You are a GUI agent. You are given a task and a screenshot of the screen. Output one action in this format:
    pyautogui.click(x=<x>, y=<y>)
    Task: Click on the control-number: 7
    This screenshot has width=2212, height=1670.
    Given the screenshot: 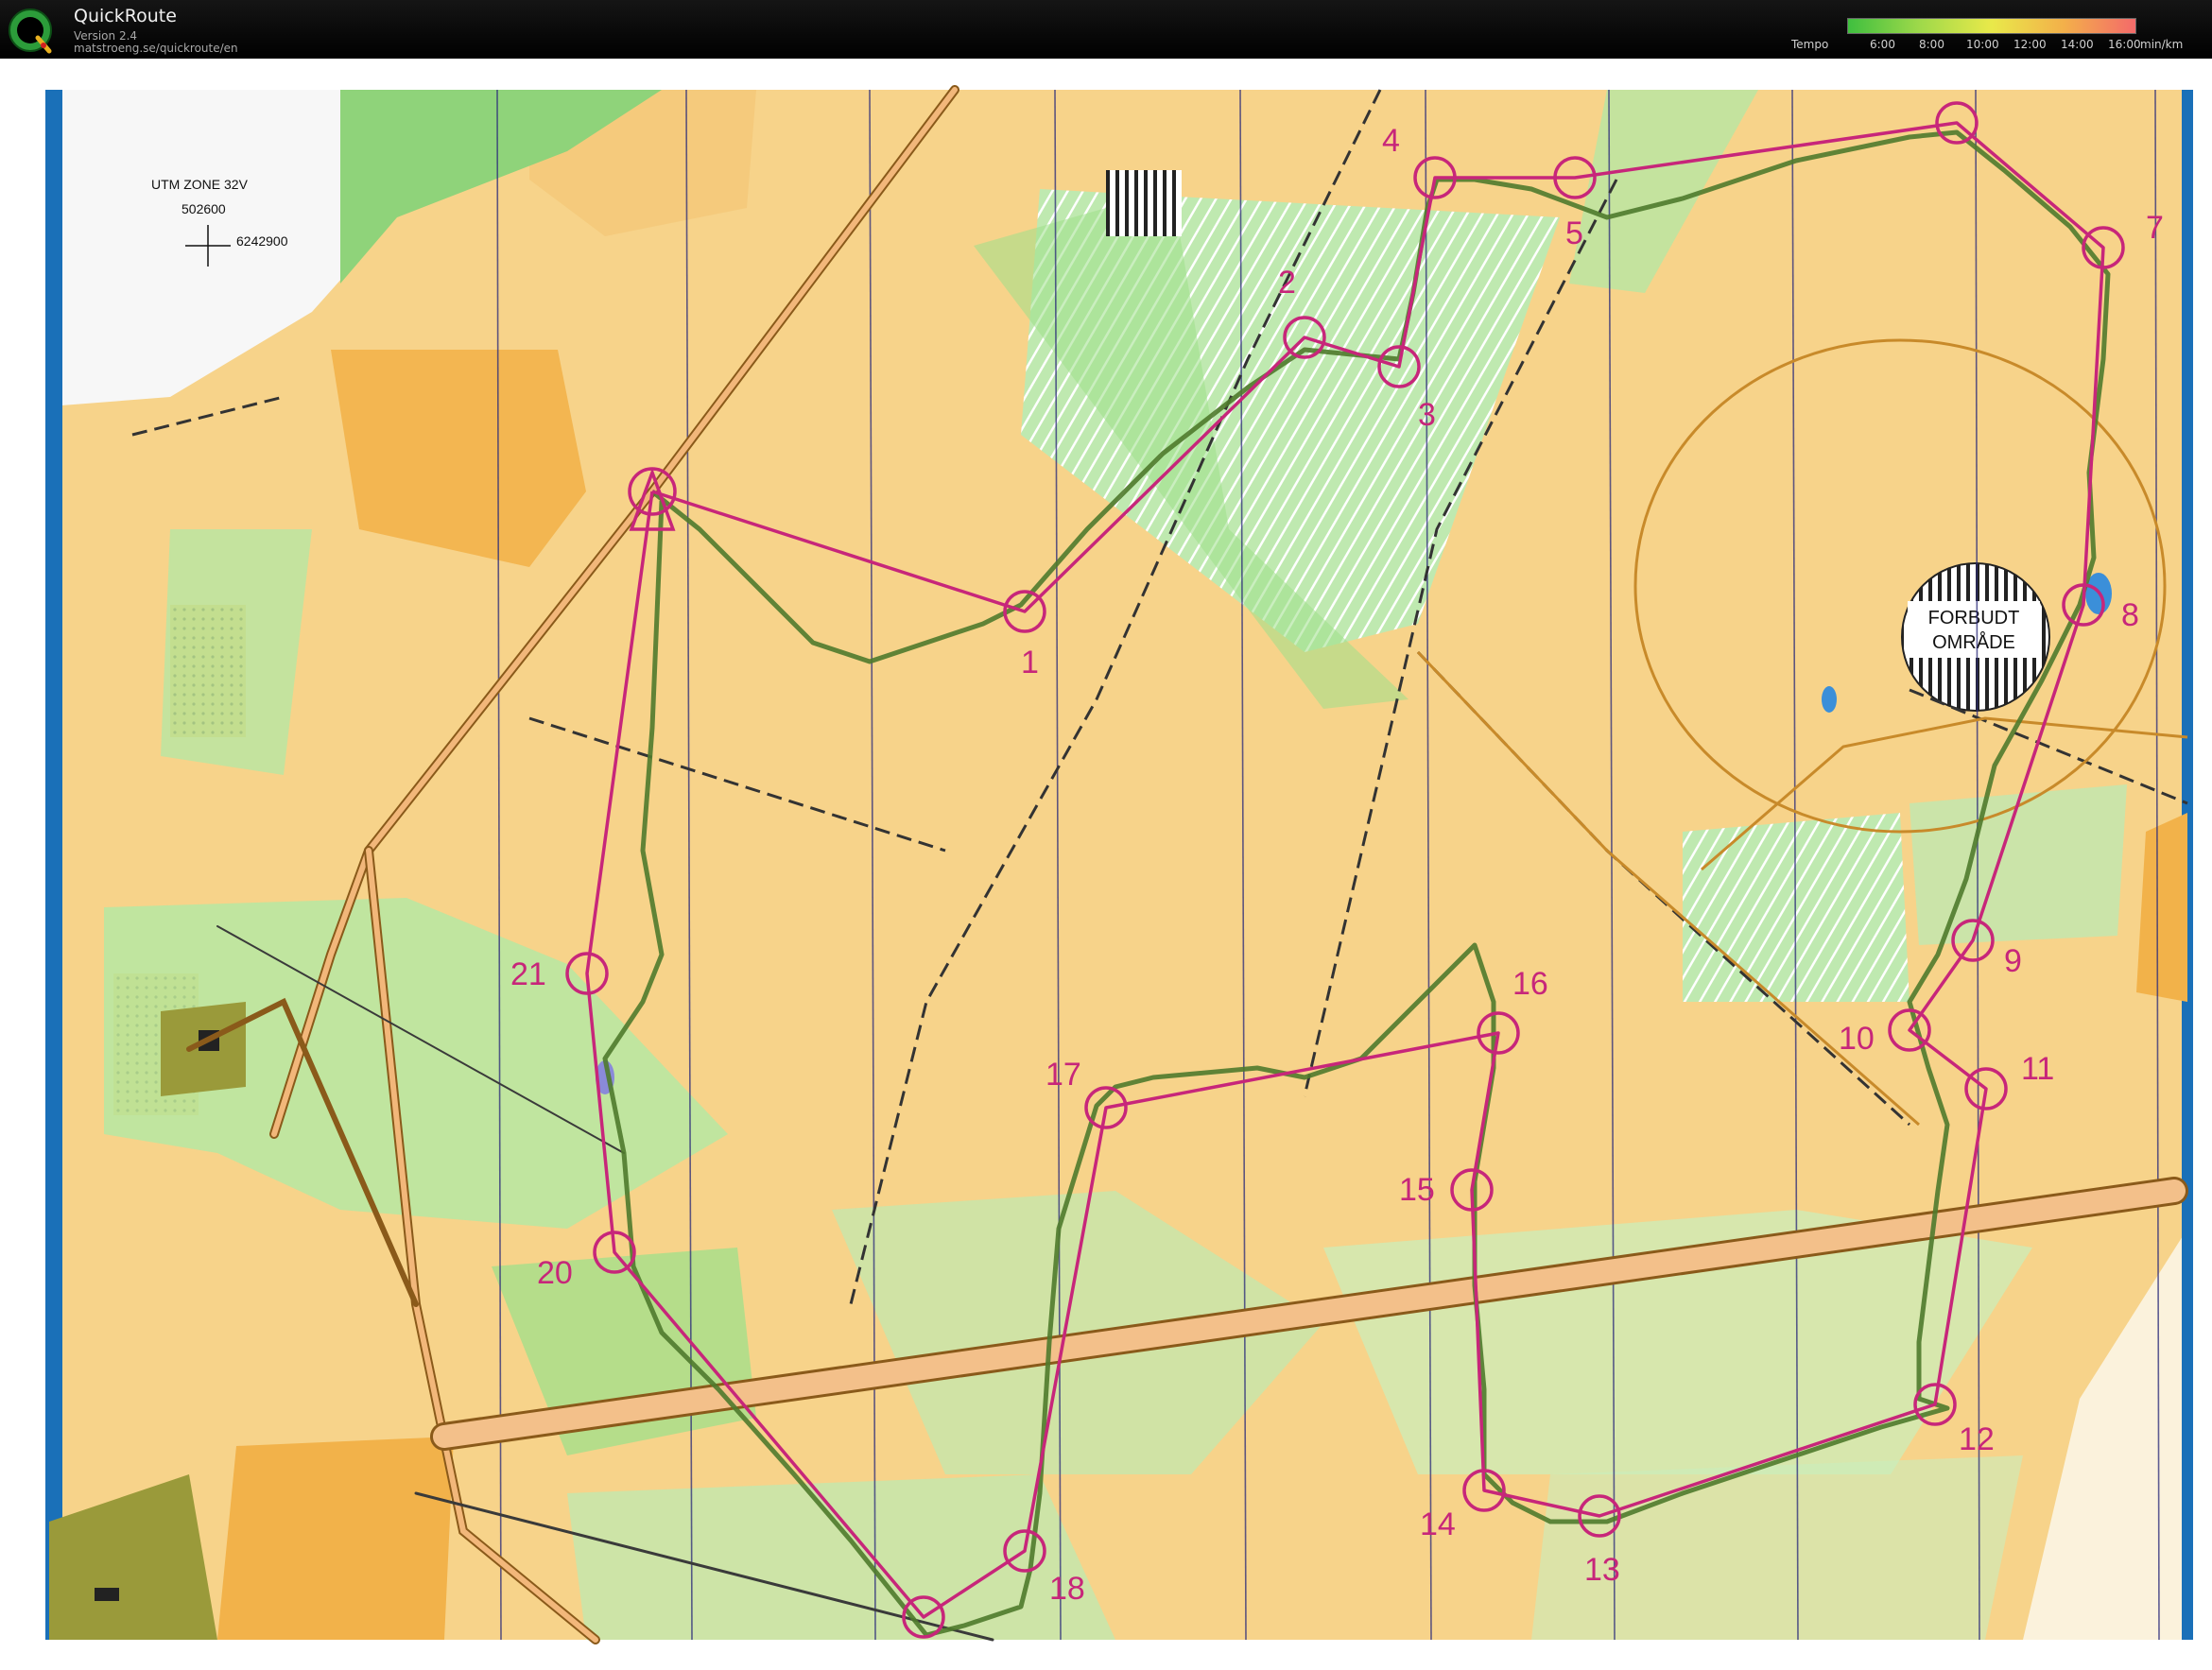 What is the action you would take?
    pyautogui.click(x=2155, y=228)
    